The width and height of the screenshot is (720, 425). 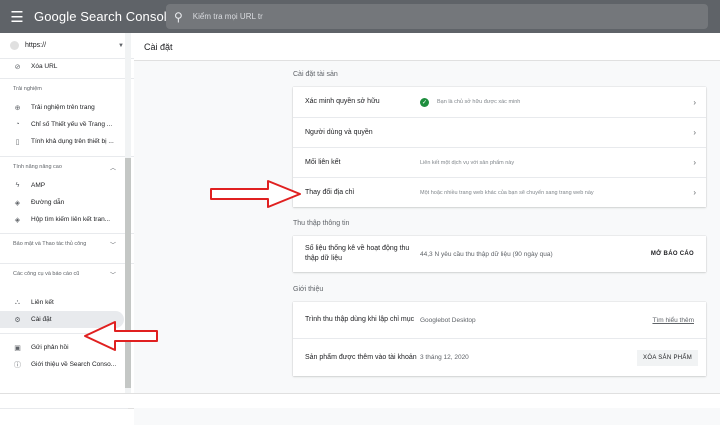 I want to click on top-app-bar: ☰ Google Search Console ⚲, so click(x=360, y=16).